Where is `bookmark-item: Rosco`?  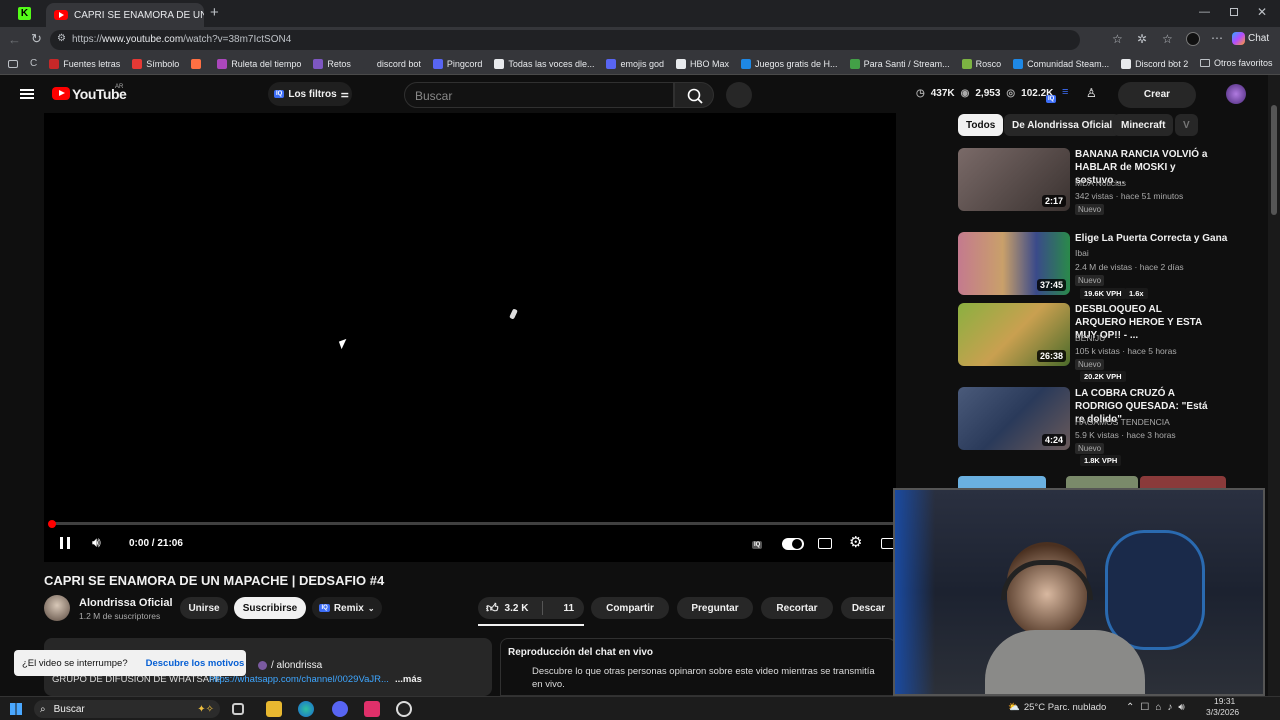
bookmark-item: Rosco is located at coordinates (982, 63).